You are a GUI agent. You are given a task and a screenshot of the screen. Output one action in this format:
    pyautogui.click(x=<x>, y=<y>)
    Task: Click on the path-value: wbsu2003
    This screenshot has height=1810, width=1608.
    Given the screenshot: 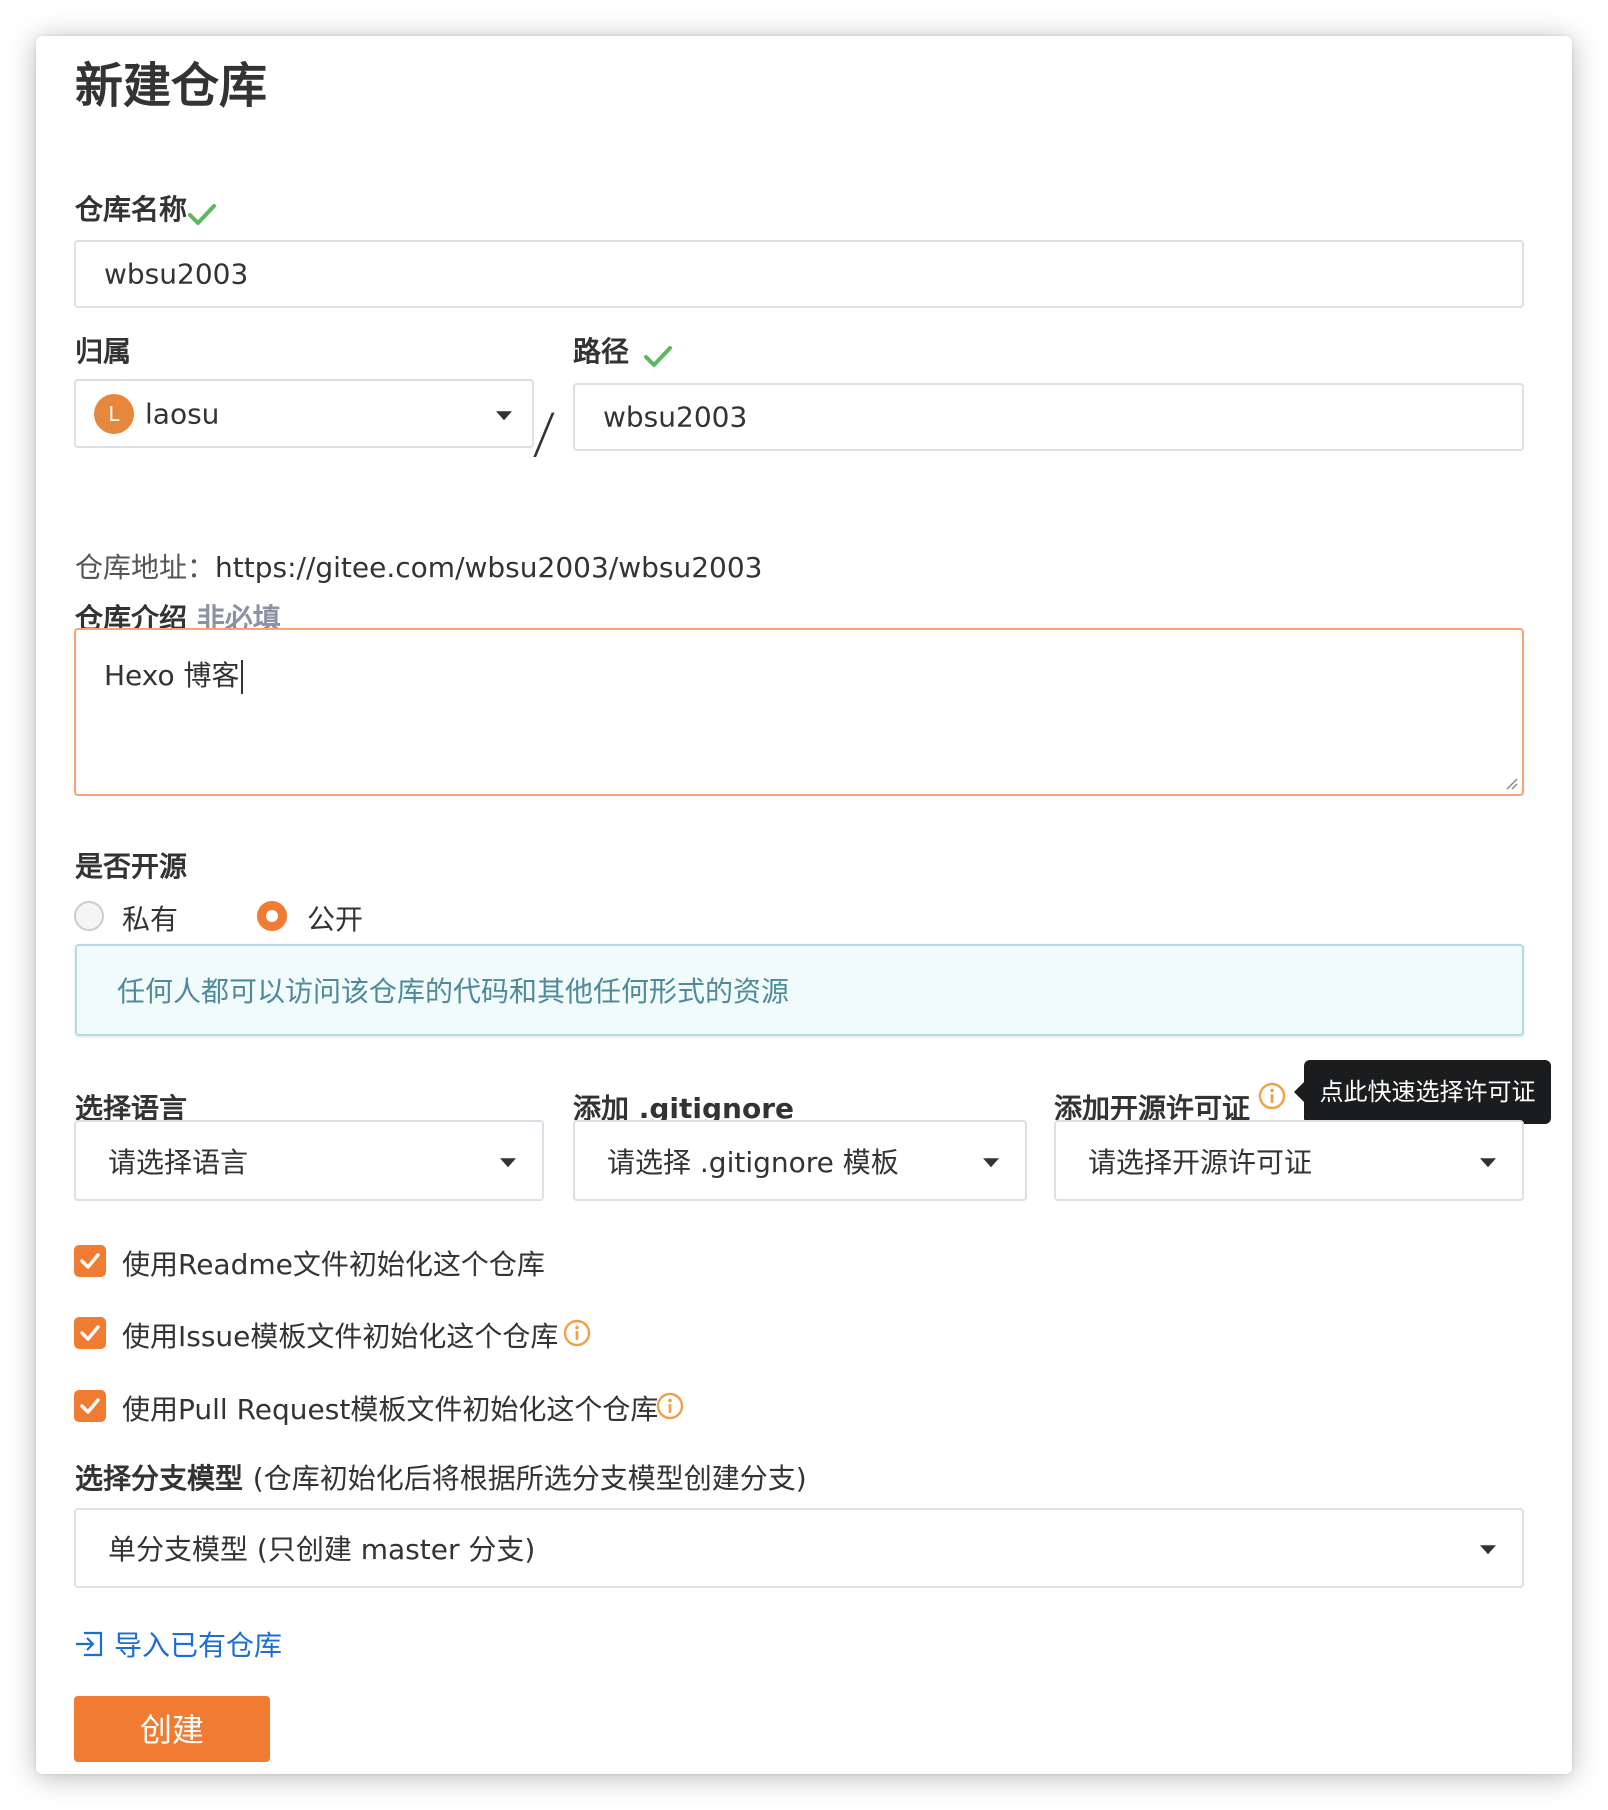 What is the action you would take?
    pyautogui.click(x=675, y=417)
    